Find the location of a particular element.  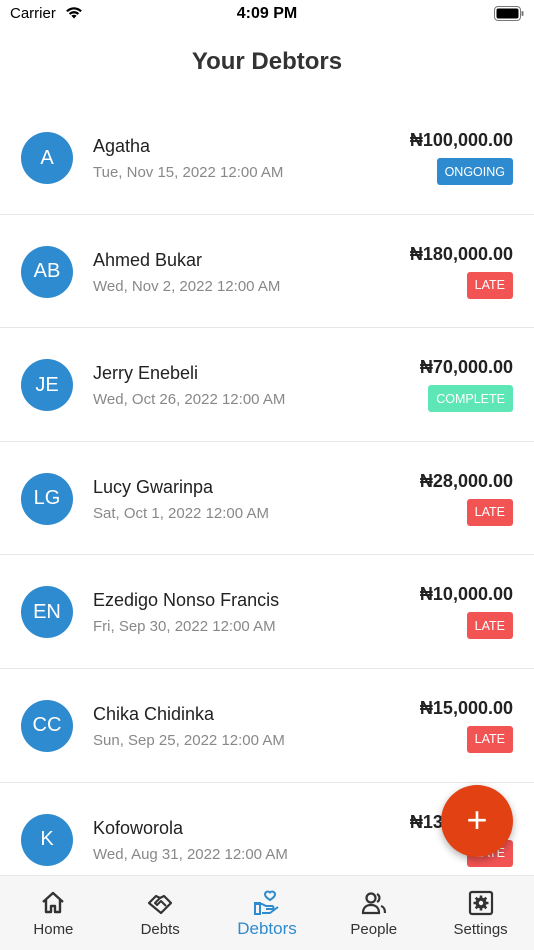

avatar: K is located at coordinates (47, 839).